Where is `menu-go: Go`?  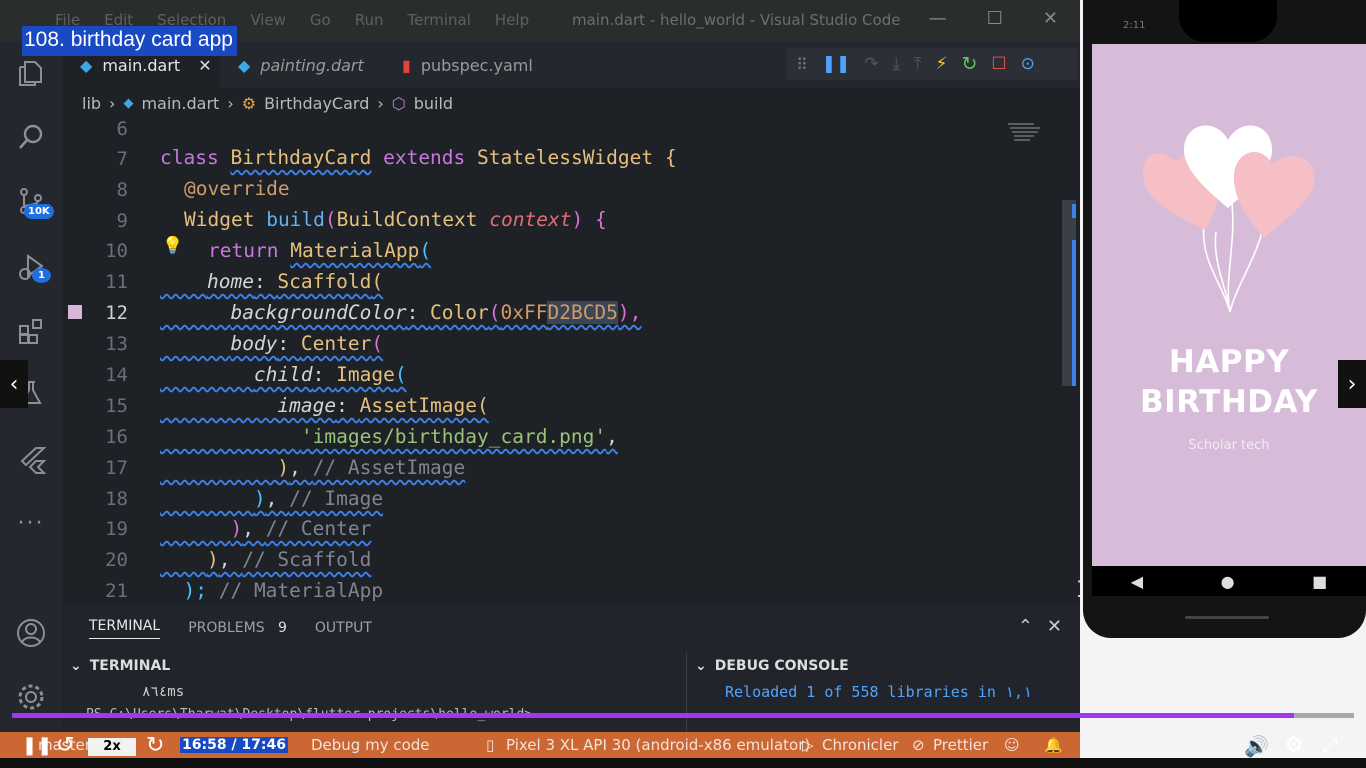
menu-go: Go is located at coordinates (320, 20).